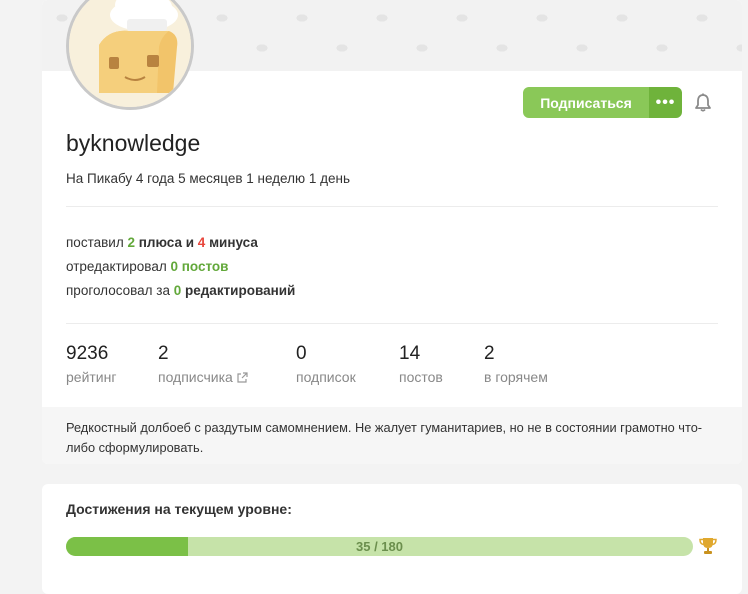 This screenshot has height=594, width=748. Describe the element at coordinates (703, 103) in the screenshot. I see `bell-icon` at that location.